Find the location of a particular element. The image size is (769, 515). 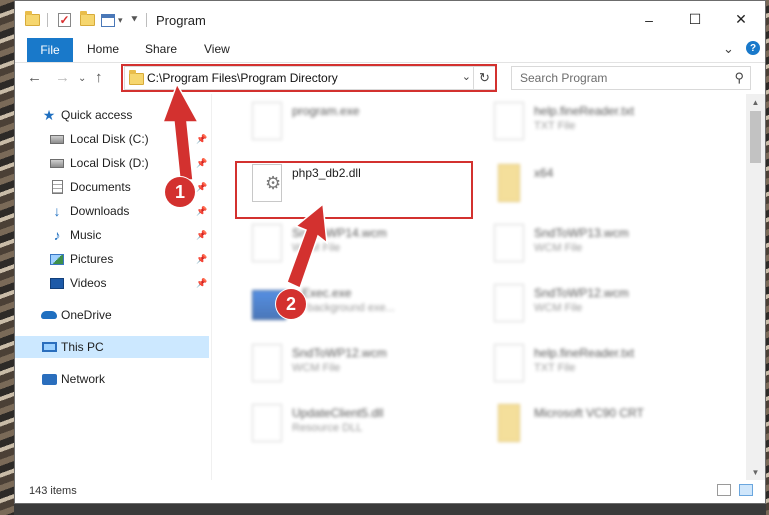

callout-arrows is located at coordinates (244, 186).